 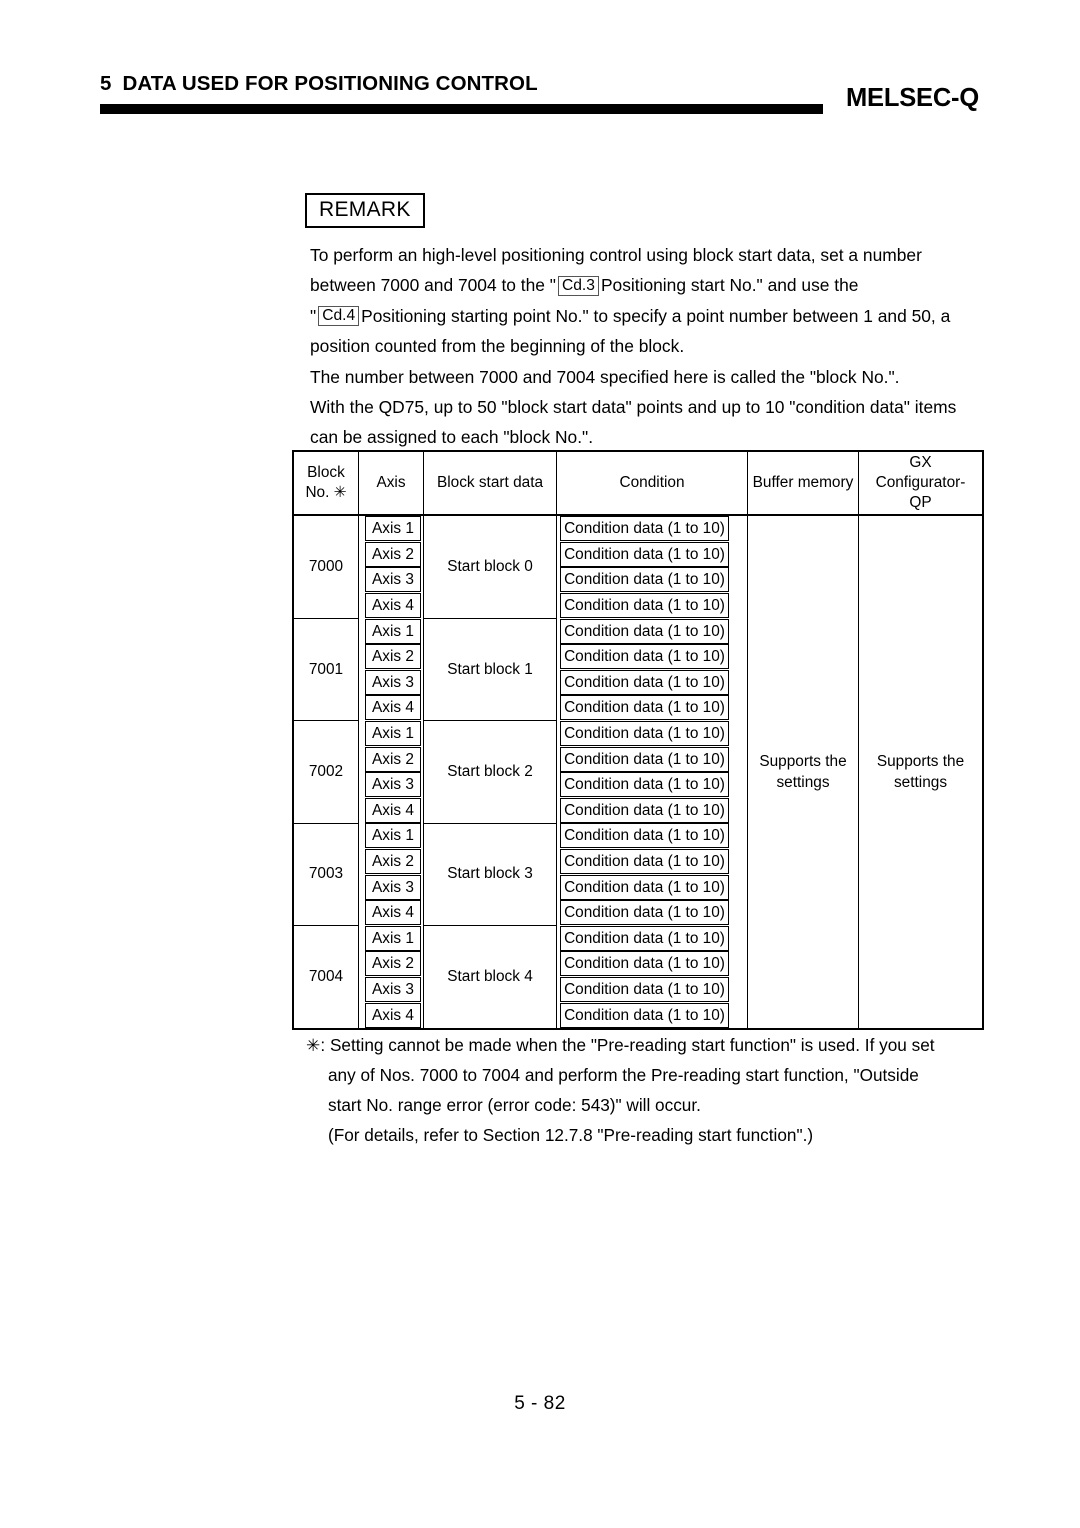 What do you see at coordinates (325, 483) in the screenshot?
I see `header-block-no: Block No. ✳` at bounding box center [325, 483].